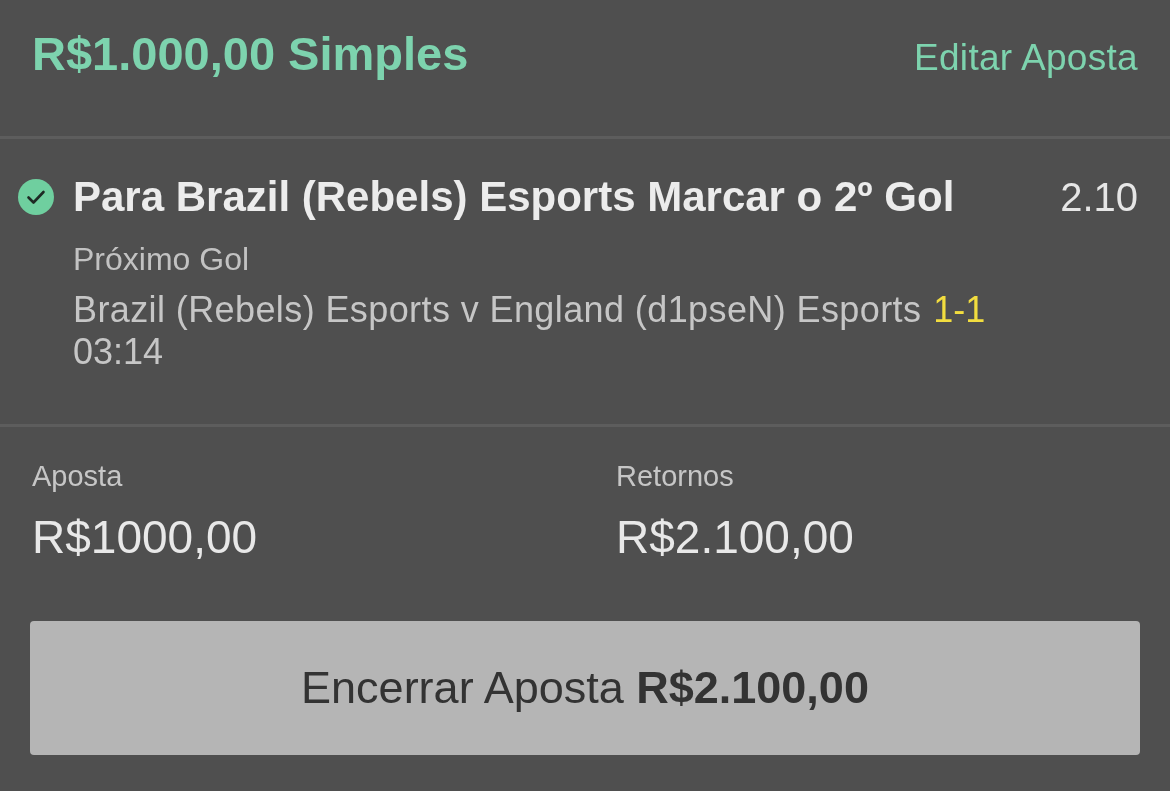 The width and height of the screenshot is (1170, 791). Describe the element at coordinates (735, 537) in the screenshot. I see `summary-value: R$2.100,00` at that location.